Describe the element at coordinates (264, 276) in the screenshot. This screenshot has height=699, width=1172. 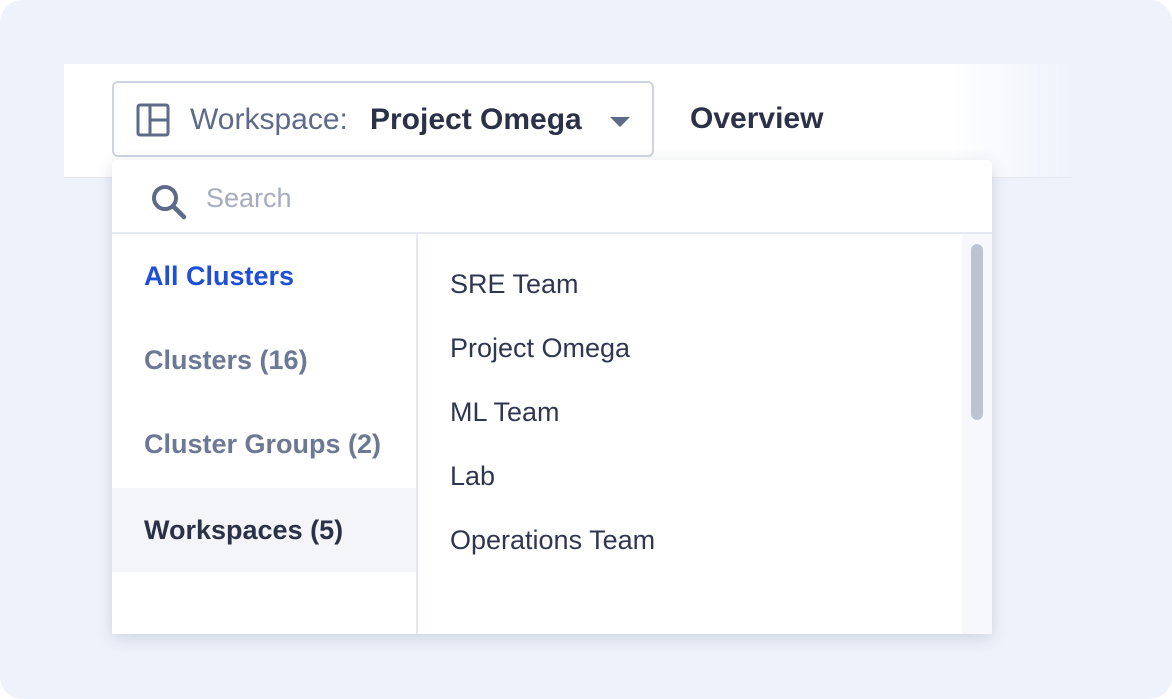
I see `category-all-clusters: All Clusters` at that location.